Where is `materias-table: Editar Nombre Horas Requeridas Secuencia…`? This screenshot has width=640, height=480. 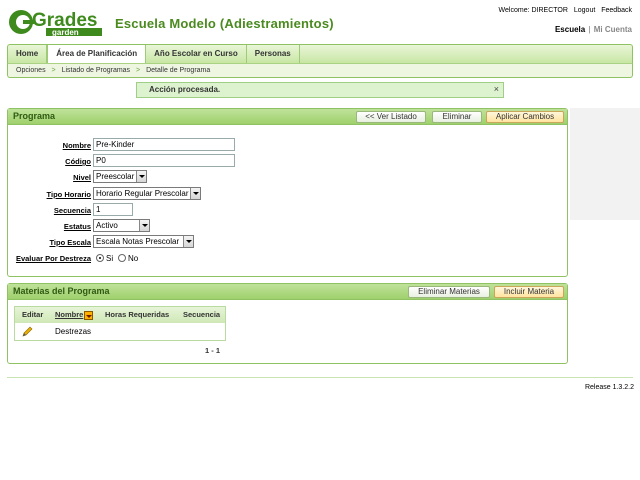
materias-table: Editar Nombre Horas Requeridas Secuencia… is located at coordinates (120, 323).